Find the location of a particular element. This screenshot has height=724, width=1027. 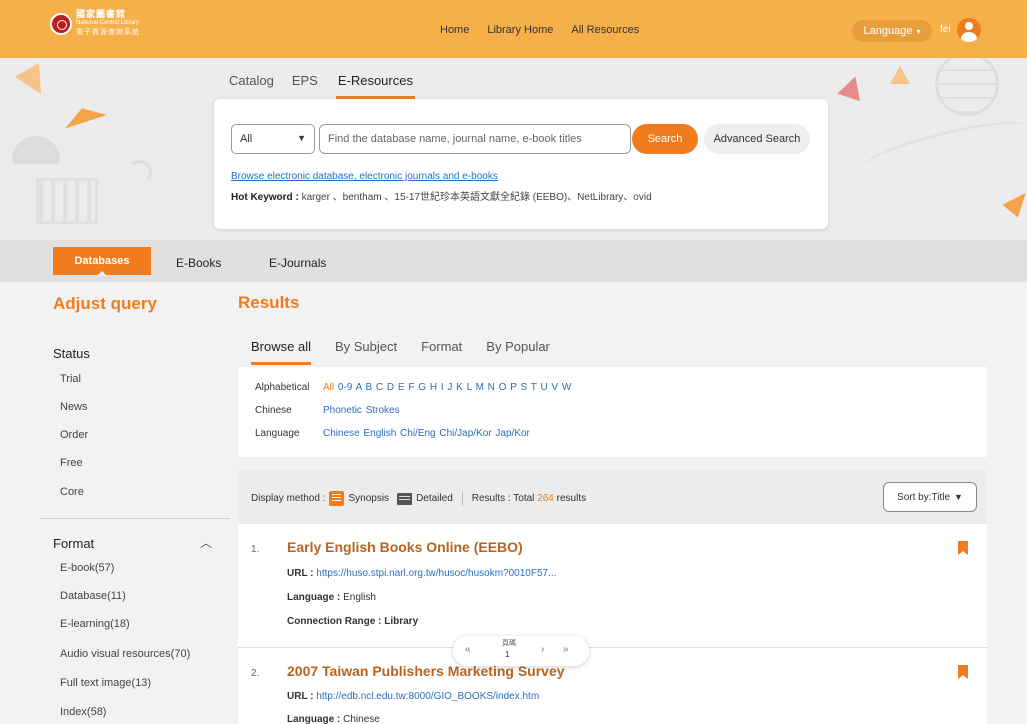

tab-eps: EPS is located at coordinates (305, 86).